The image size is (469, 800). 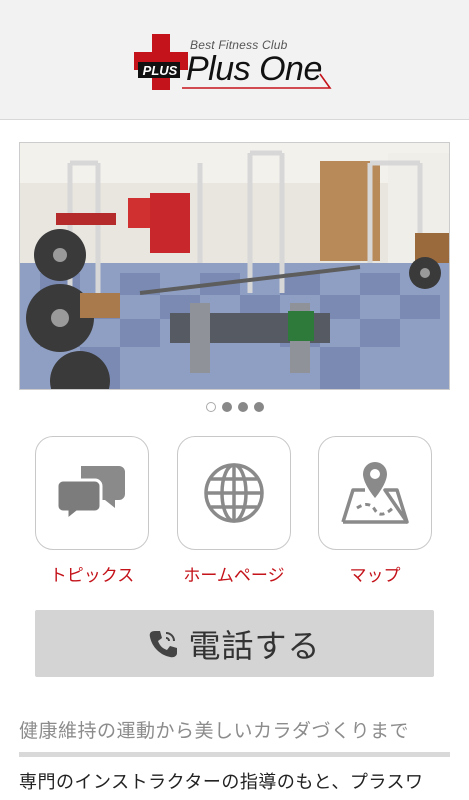 I want to click on club-logo: PLUS Best Fitness Club Plus One, so click(x=234, y=62).